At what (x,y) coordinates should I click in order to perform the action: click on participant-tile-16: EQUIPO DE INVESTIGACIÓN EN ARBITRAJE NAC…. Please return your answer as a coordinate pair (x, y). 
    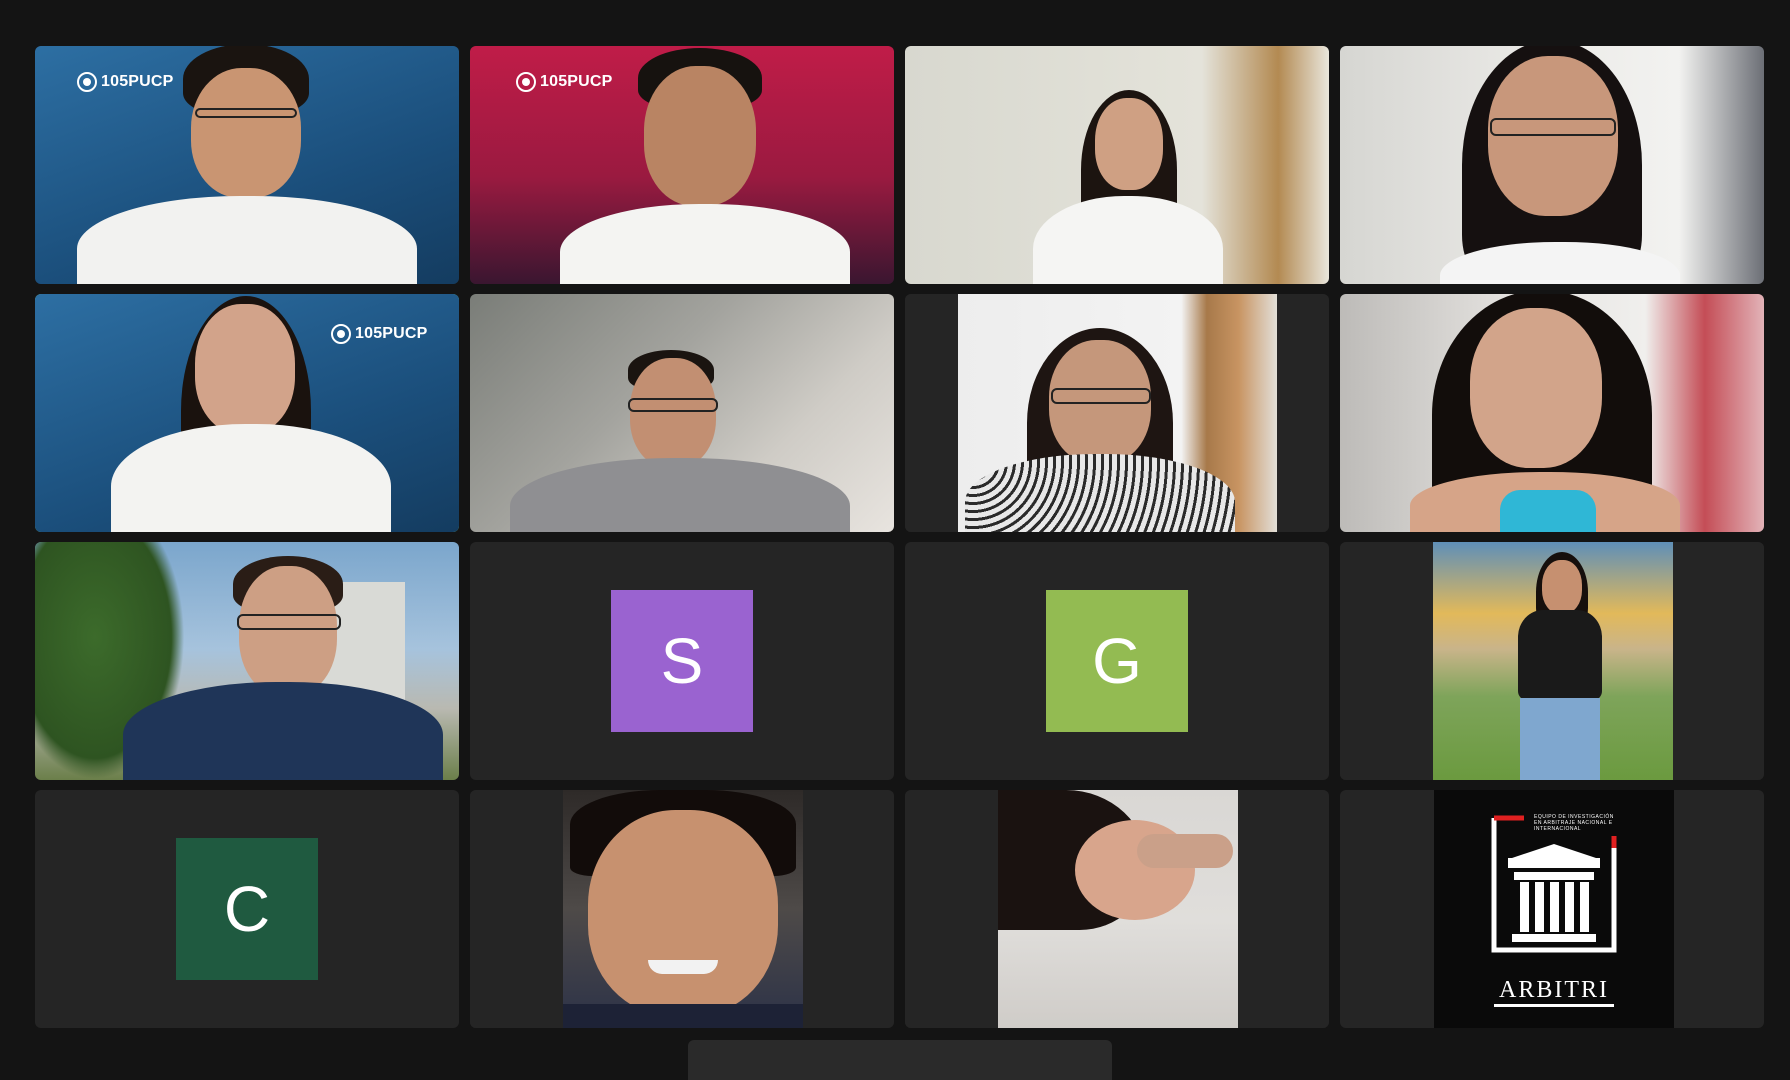
    Looking at the image, I should click on (1552, 909).